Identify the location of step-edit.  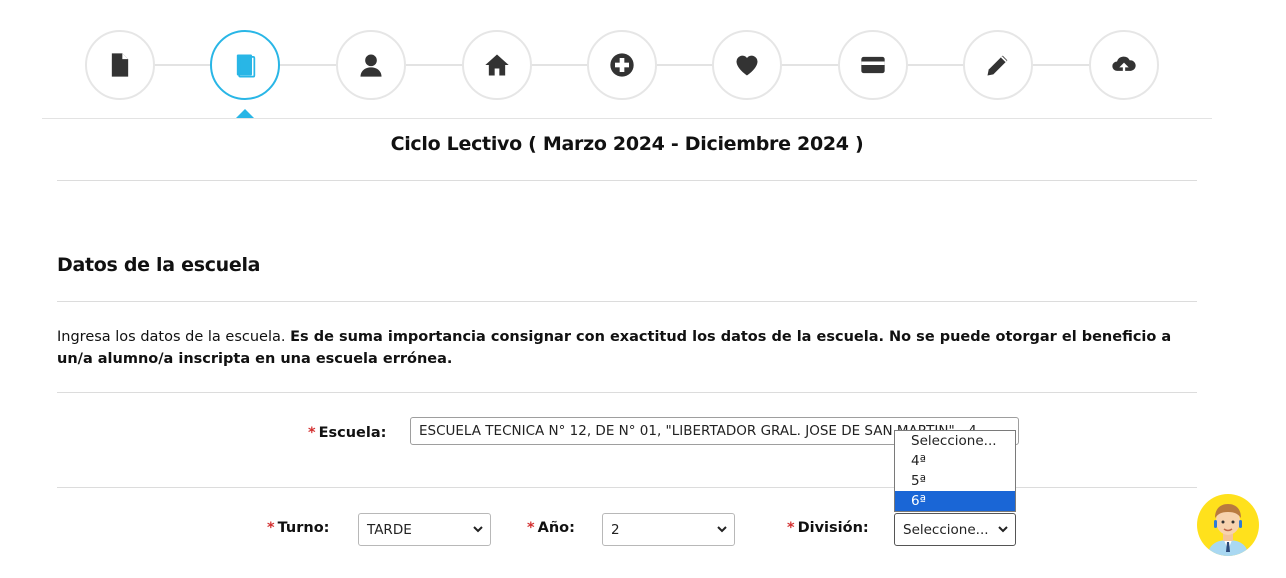
(998, 65).